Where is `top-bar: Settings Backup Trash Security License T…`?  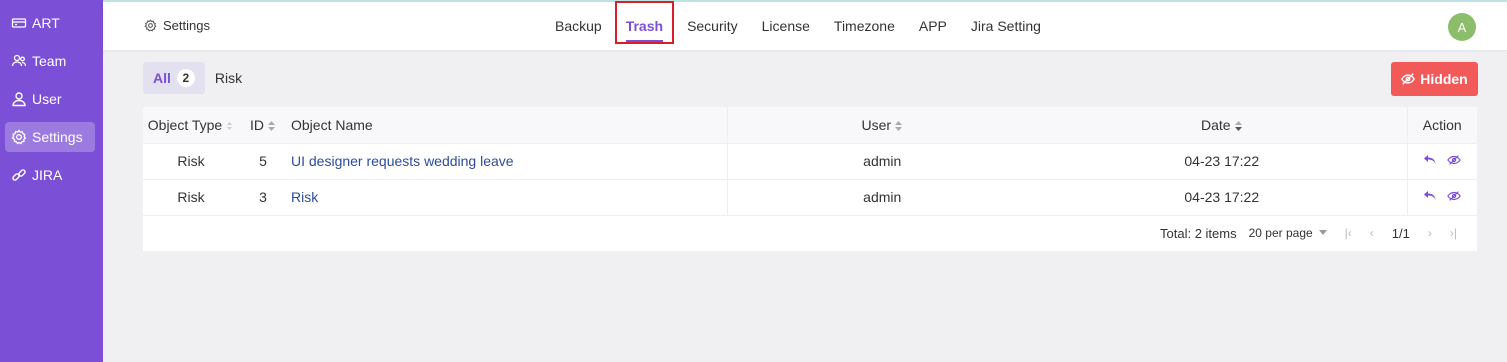 top-bar: Settings Backup Trash Security License T… is located at coordinates (805, 25).